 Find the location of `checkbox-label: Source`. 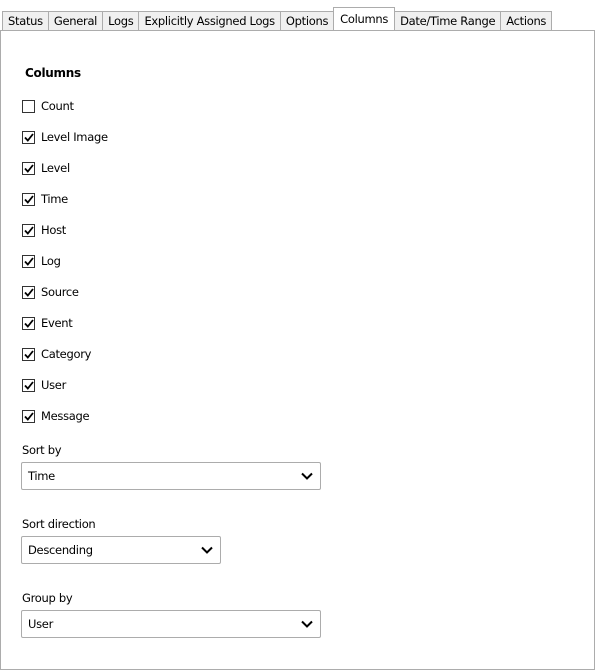

checkbox-label: Source is located at coordinates (60, 292).